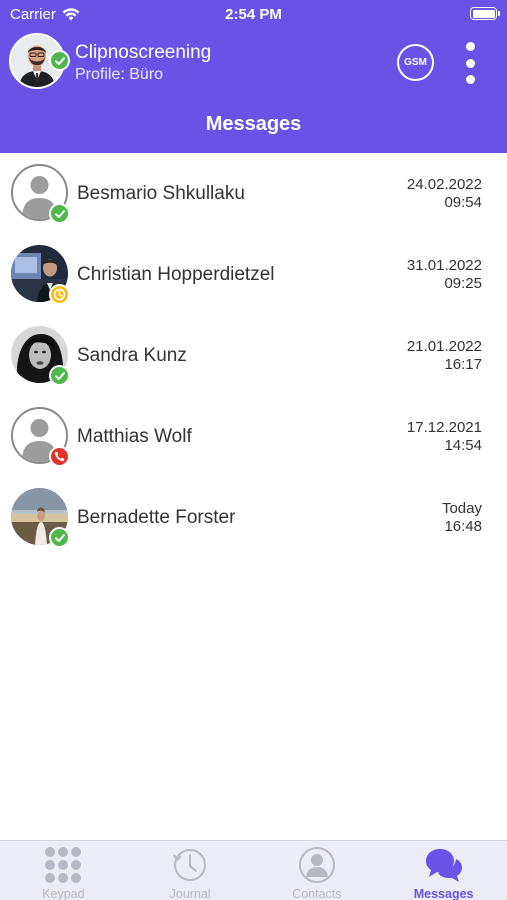 This screenshot has width=507, height=900. I want to click on contact-name: Christian Hopperdietzel, so click(176, 274).